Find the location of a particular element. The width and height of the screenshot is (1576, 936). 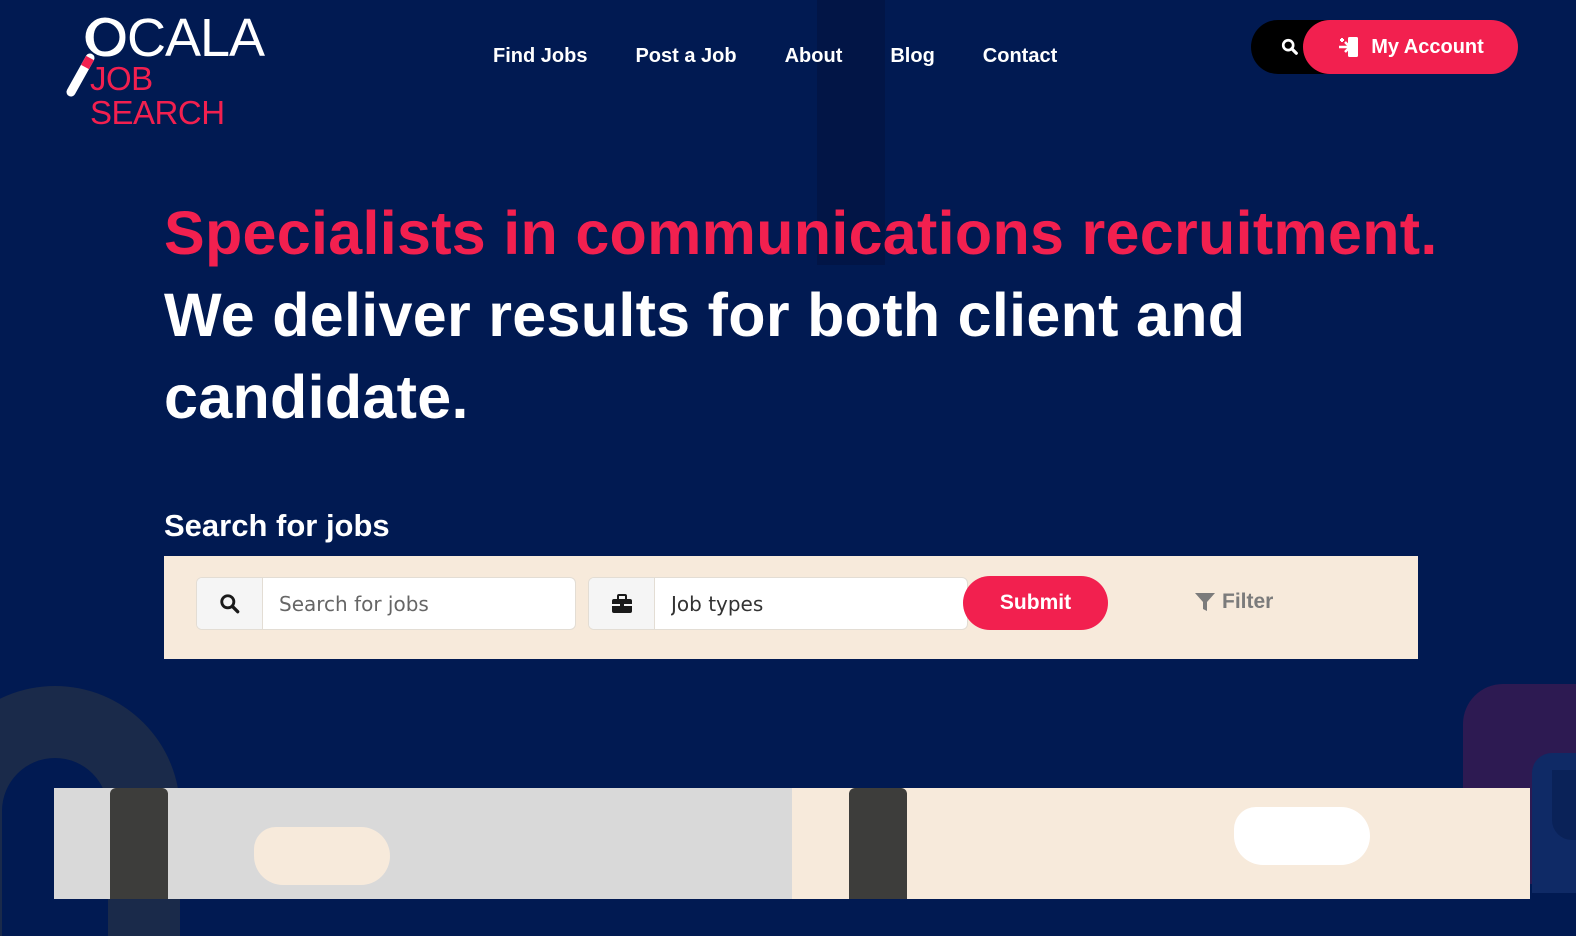

search-heading: Search for jobs is located at coordinates (277, 525).